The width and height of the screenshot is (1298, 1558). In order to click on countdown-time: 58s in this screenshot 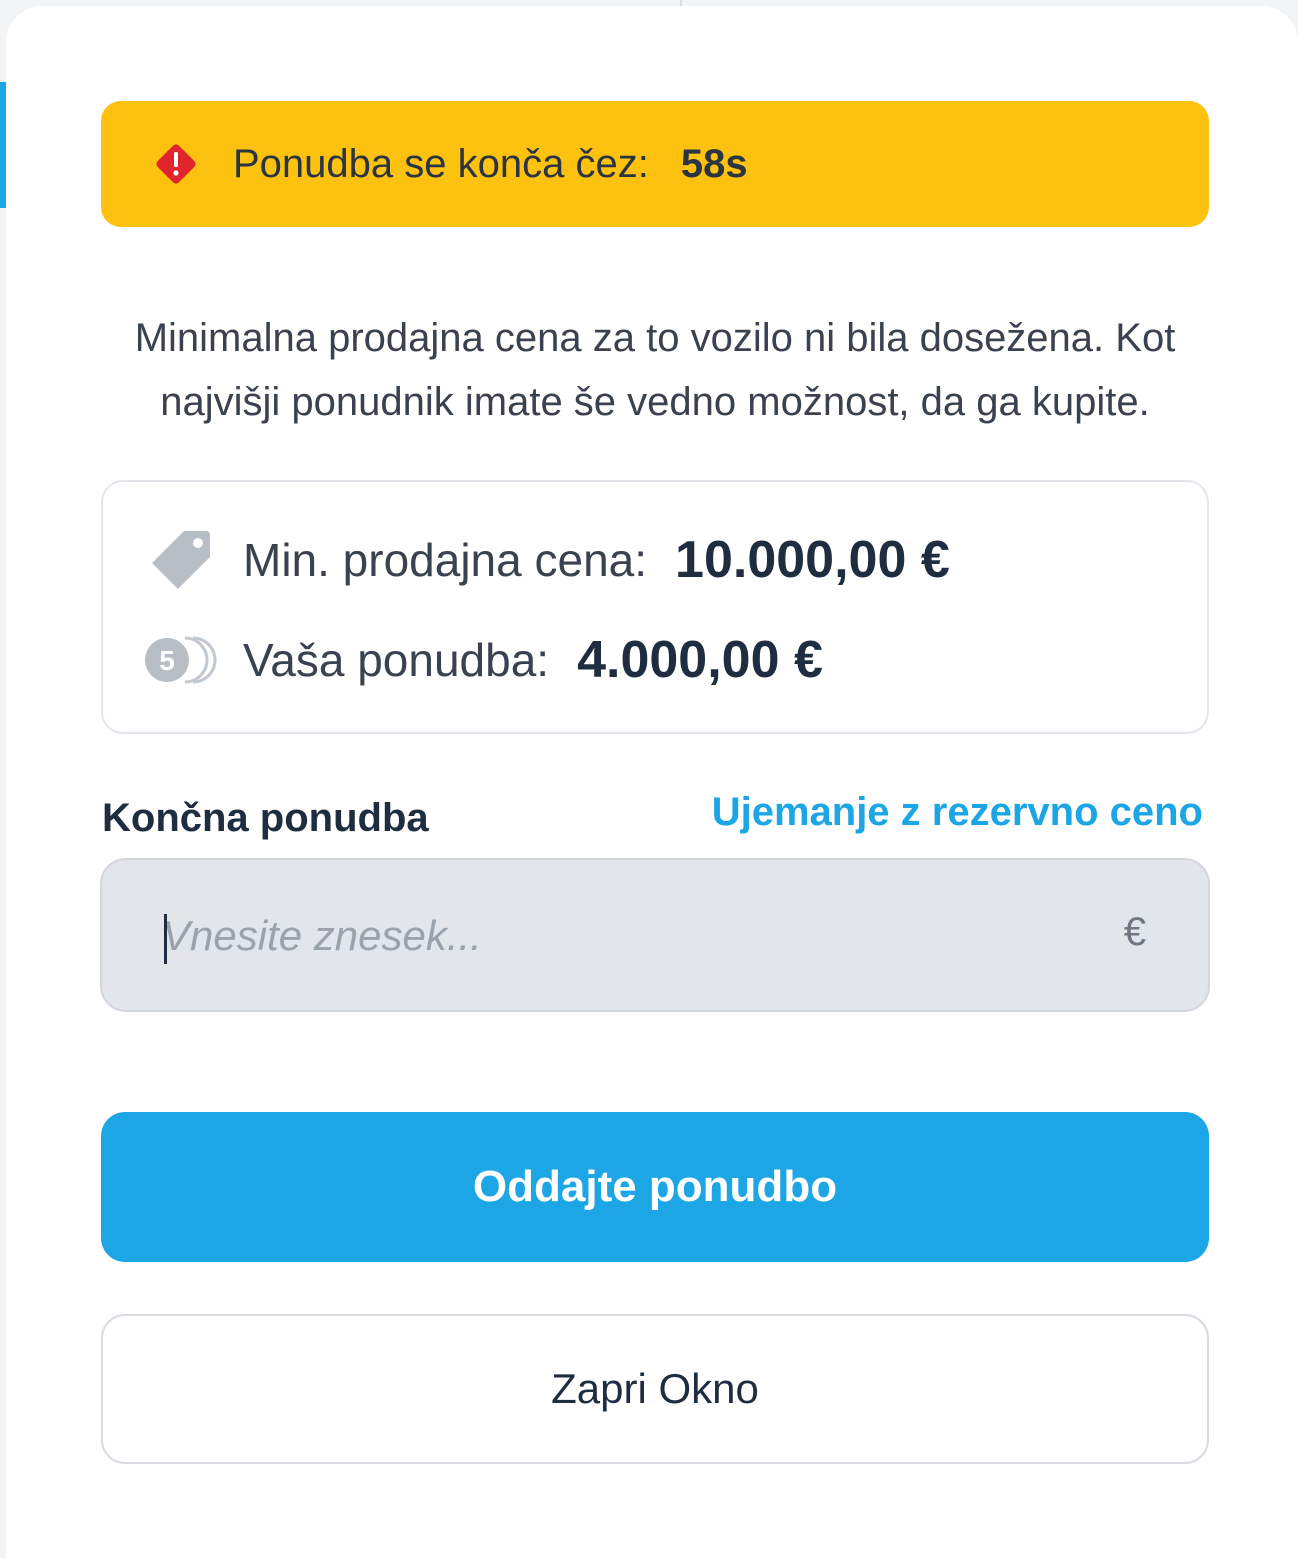, I will do `click(714, 163)`.